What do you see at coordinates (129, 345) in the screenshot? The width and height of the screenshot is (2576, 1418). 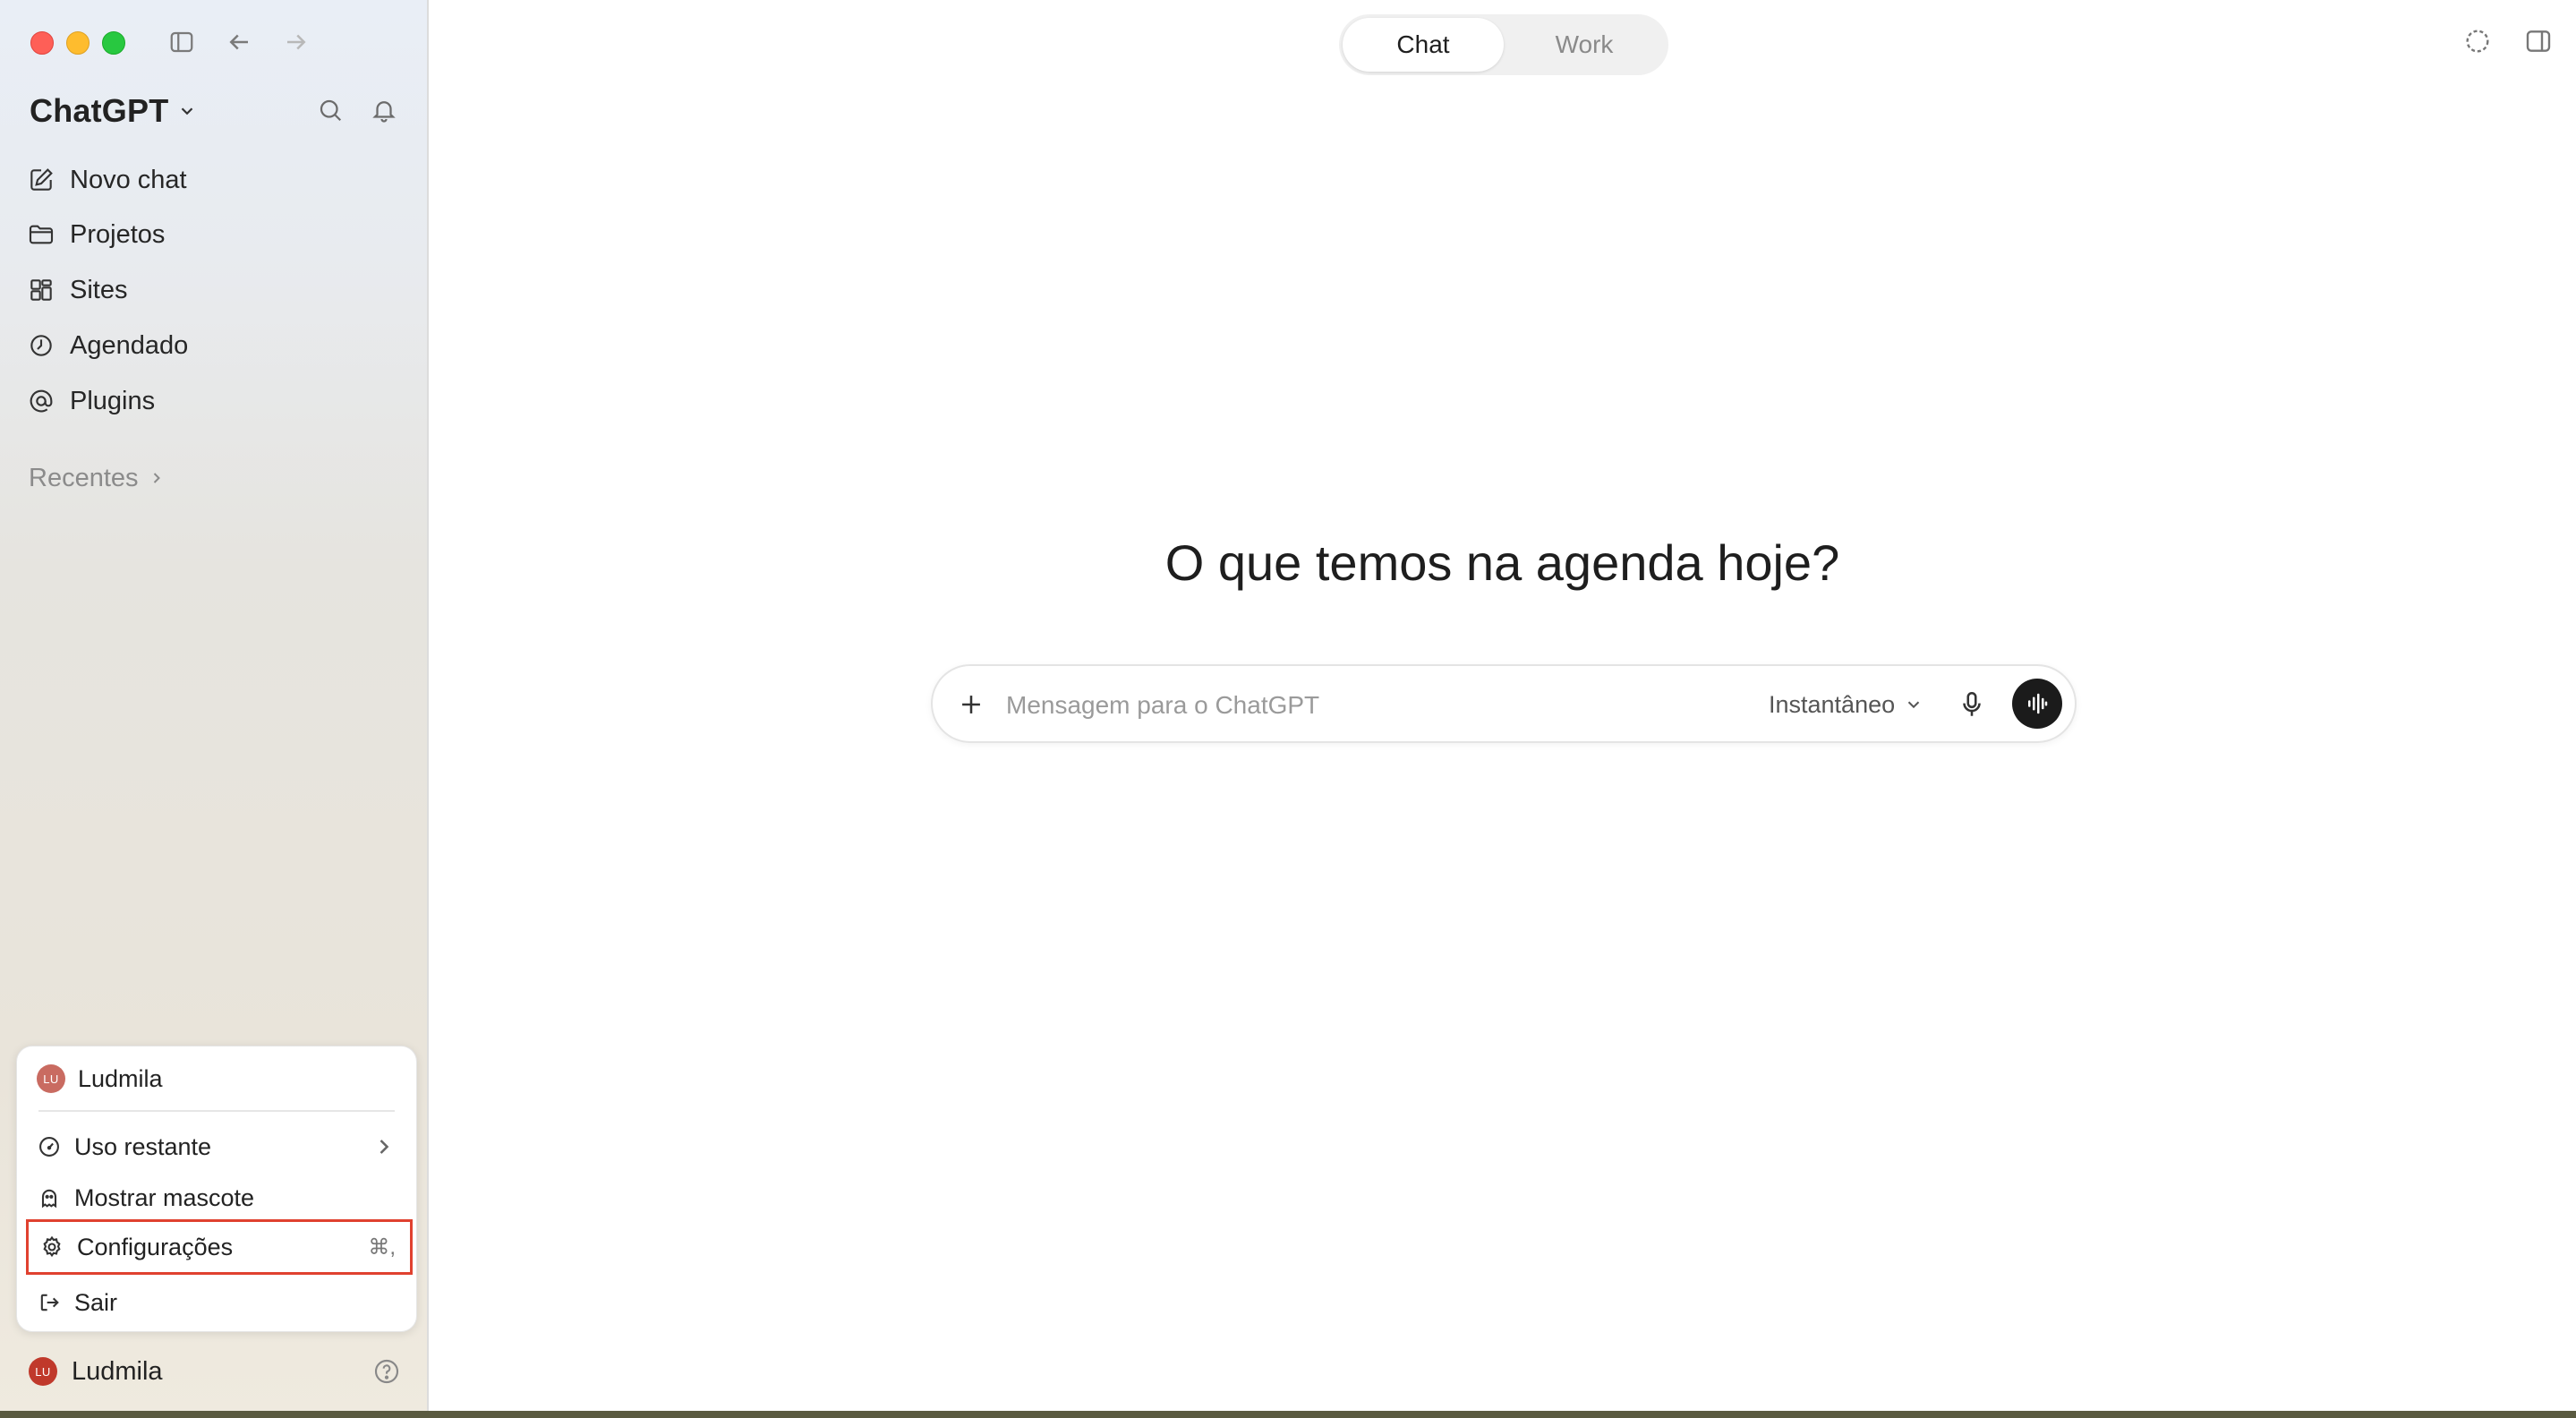 I see `sidebar-item-label: Agendado` at bounding box center [129, 345].